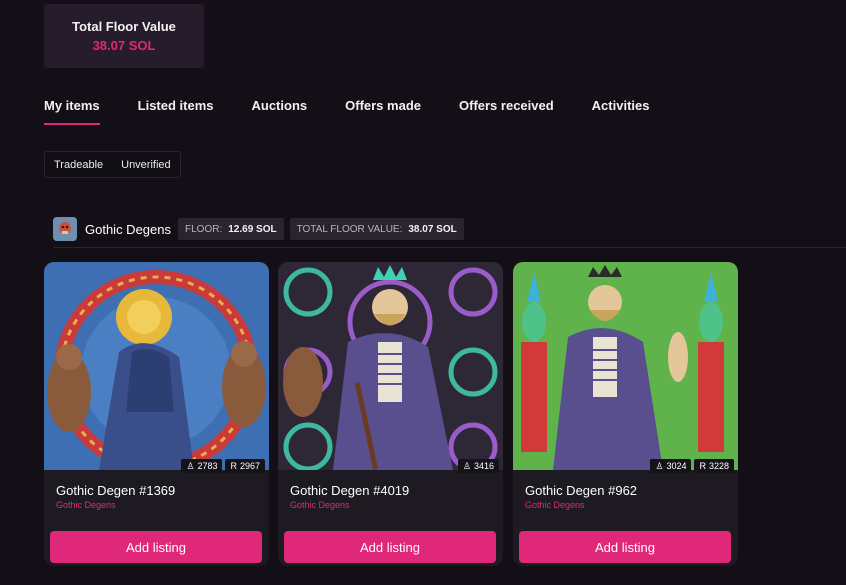 This screenshot has width=846, height=585. What do you see at coordinates (349, 229) in the screenshot?
I see `total-floor-chip-label: TOTAL FLOOR VALUE:` at bounding box center [349, 229].